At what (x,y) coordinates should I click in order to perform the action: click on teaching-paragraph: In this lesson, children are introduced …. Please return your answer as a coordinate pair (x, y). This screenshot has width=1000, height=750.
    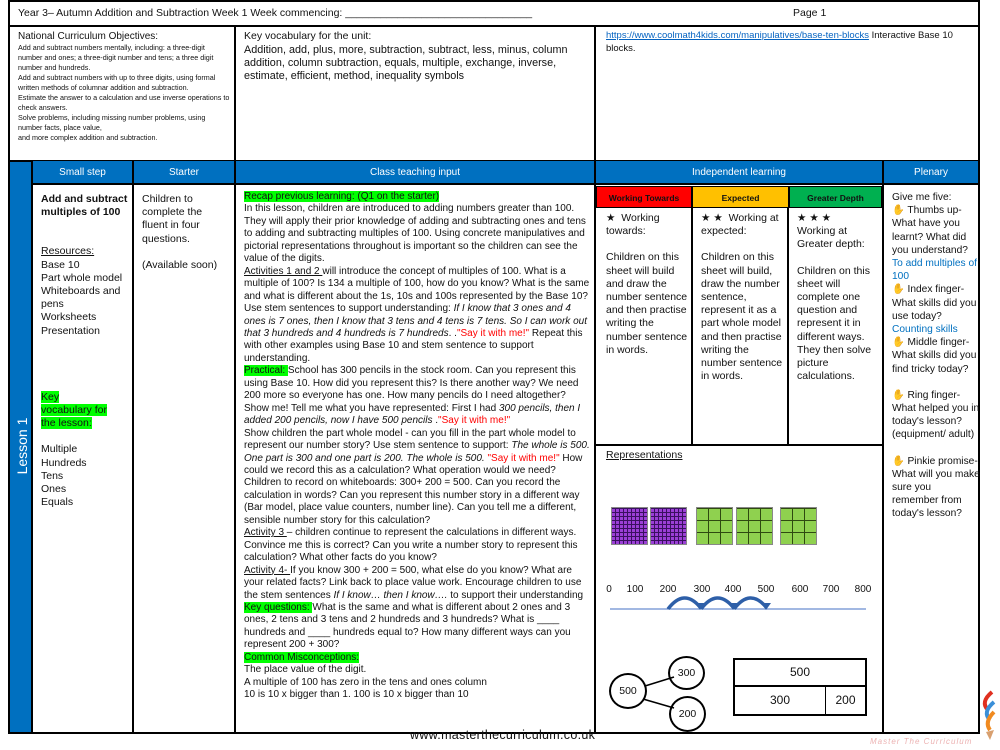
    Looking at the image, I should click on (418, 234).